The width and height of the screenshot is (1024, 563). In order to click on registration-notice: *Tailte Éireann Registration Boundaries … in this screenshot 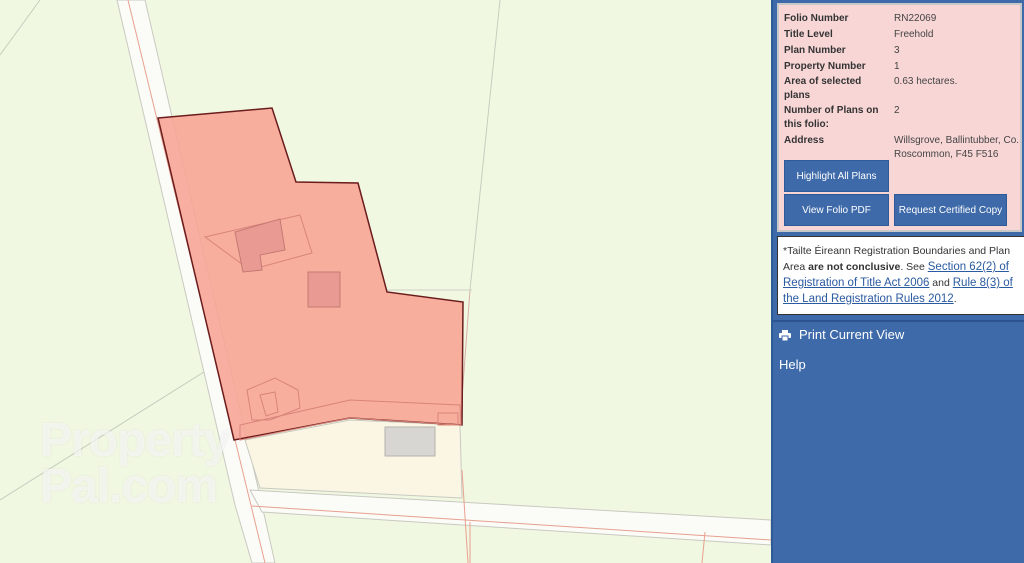, I will do `click(900, 275)`.